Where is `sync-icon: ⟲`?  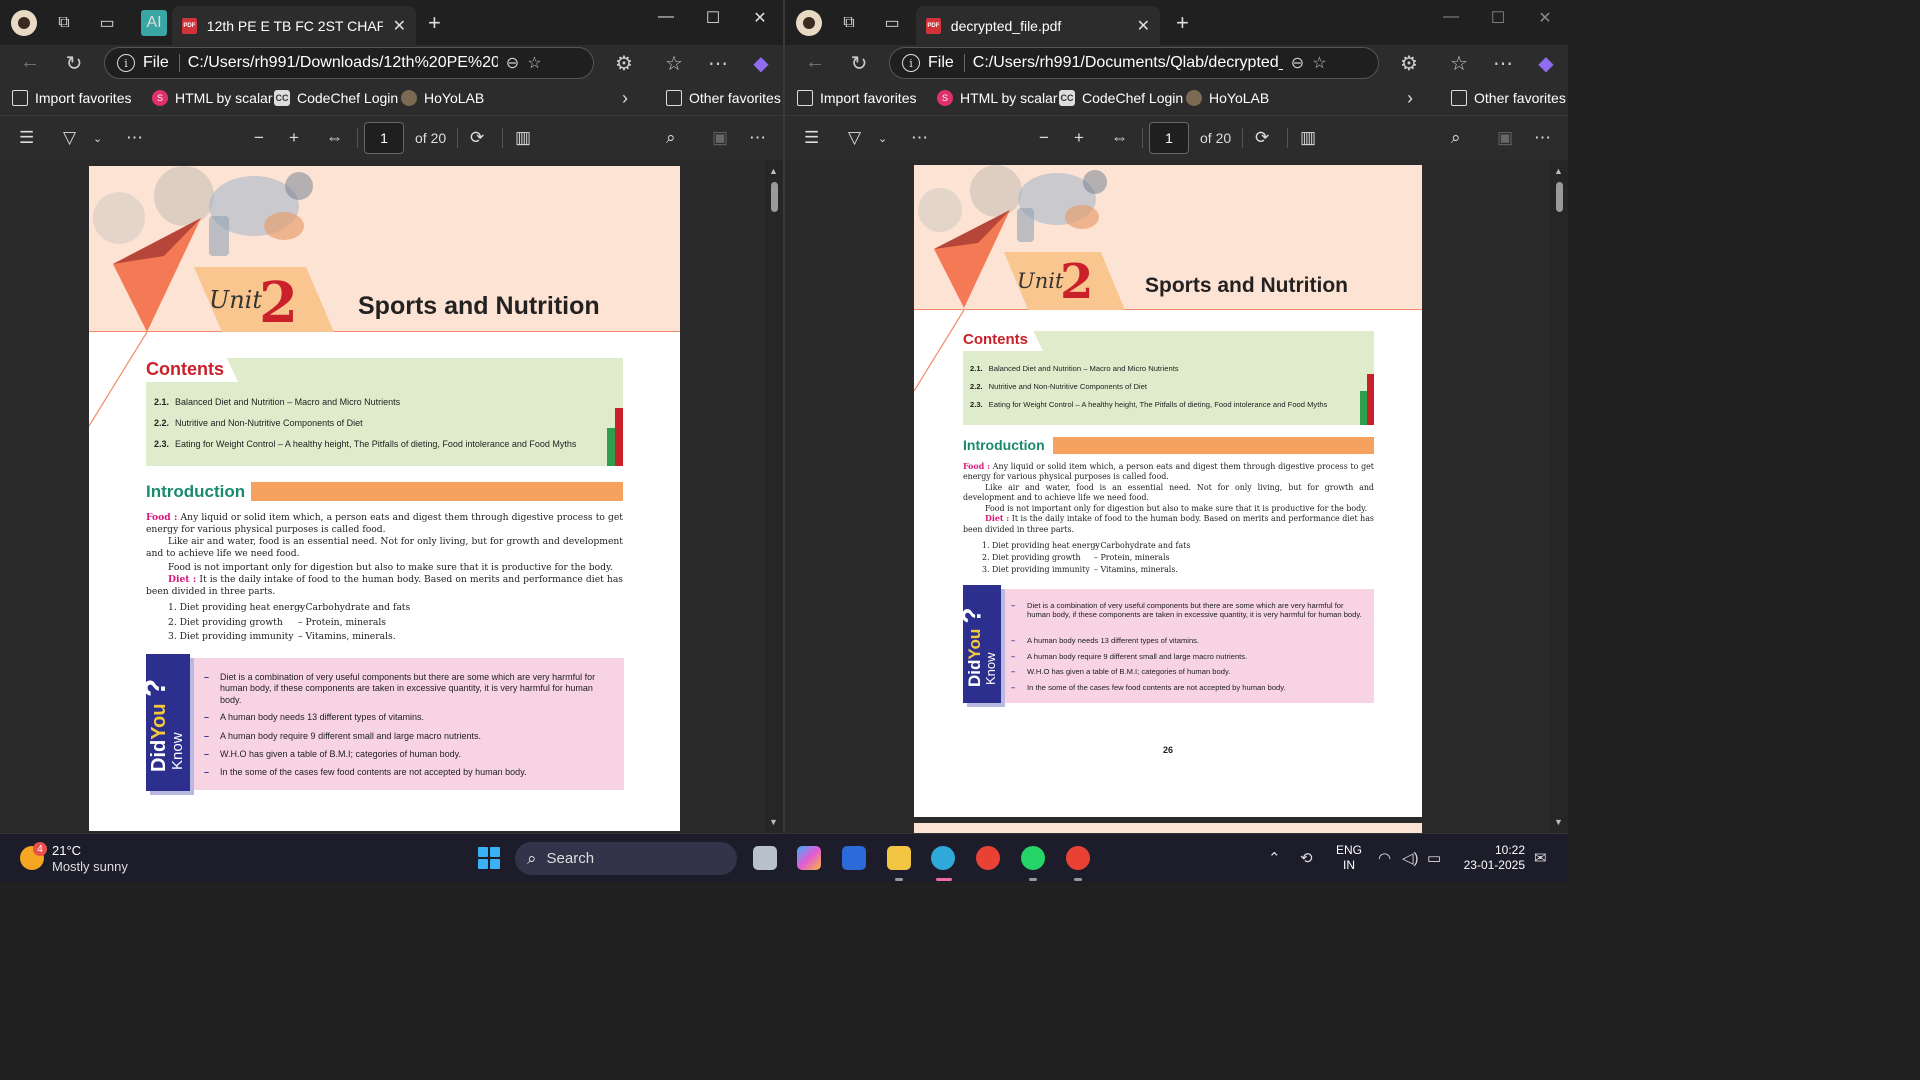
sync-icon: ⟲ is located at coordinates (1306, 858).